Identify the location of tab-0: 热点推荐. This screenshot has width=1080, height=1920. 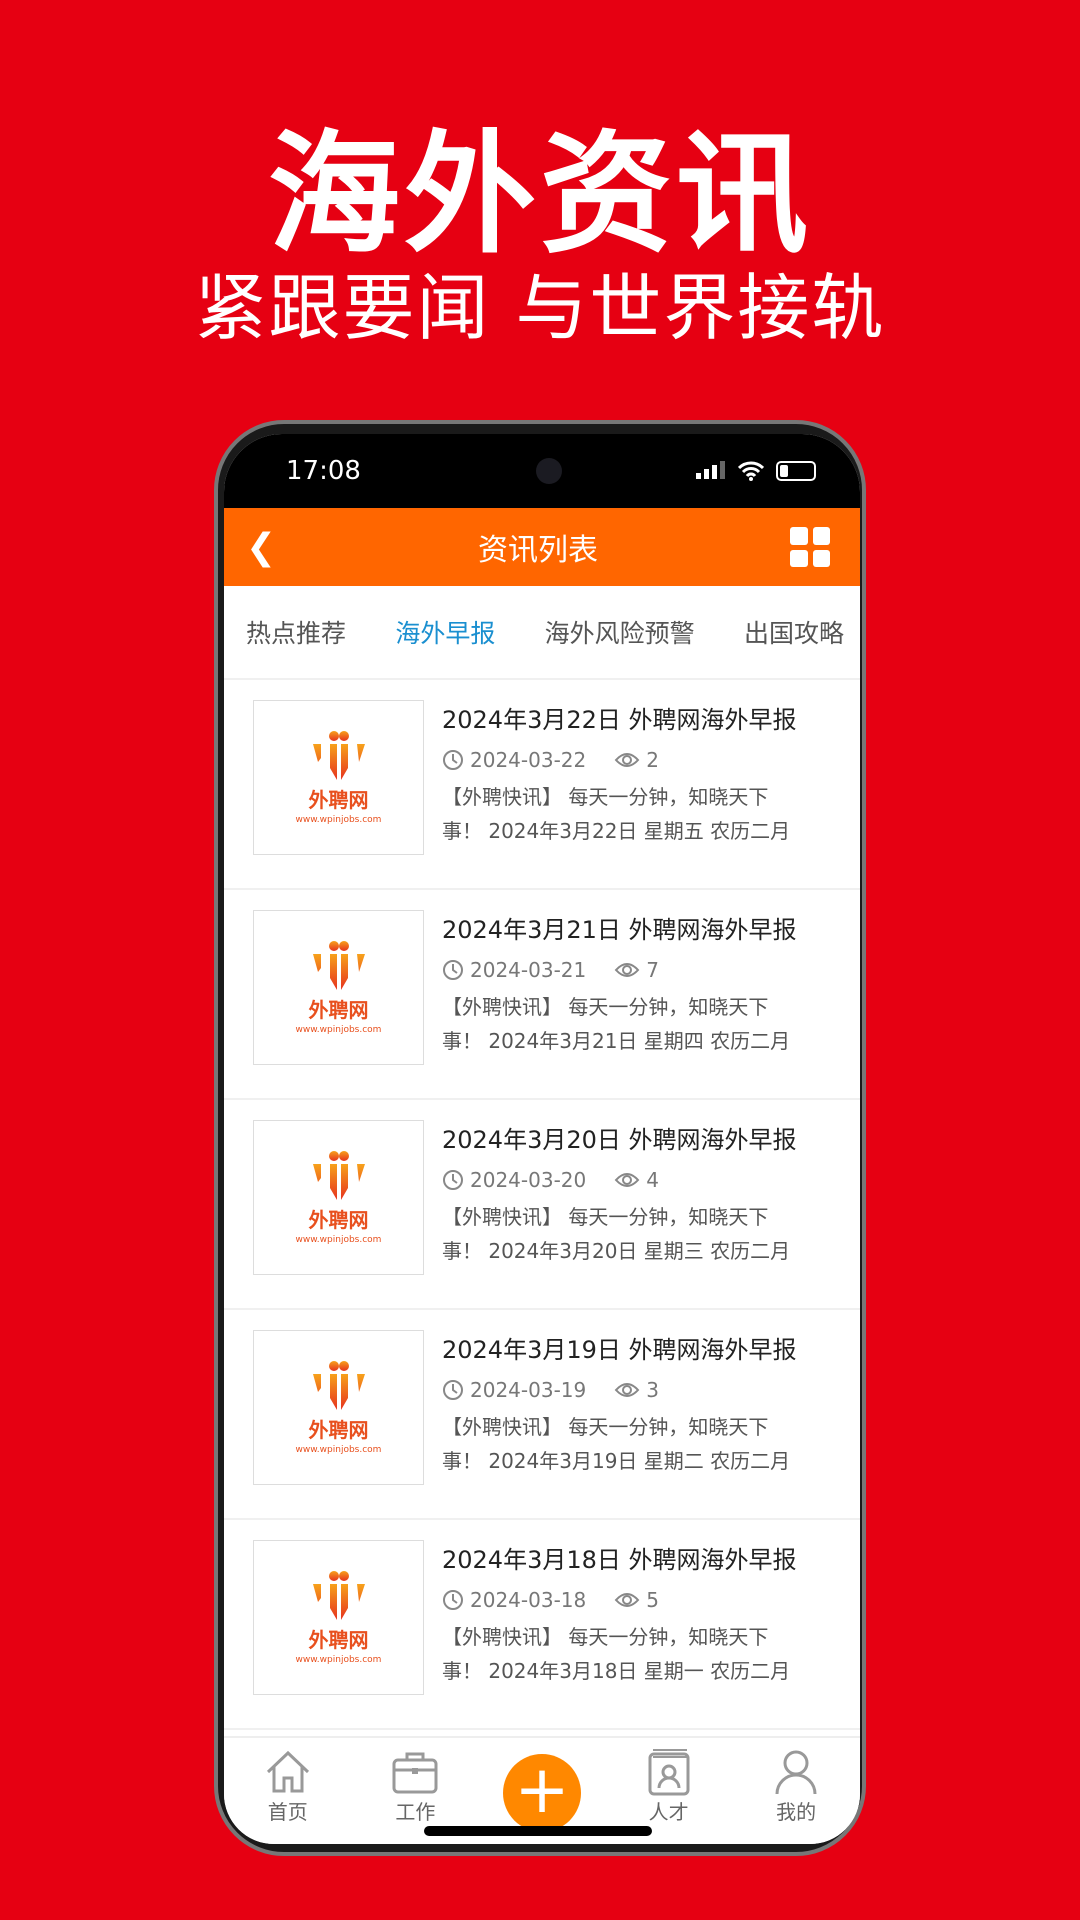
(296, 632).